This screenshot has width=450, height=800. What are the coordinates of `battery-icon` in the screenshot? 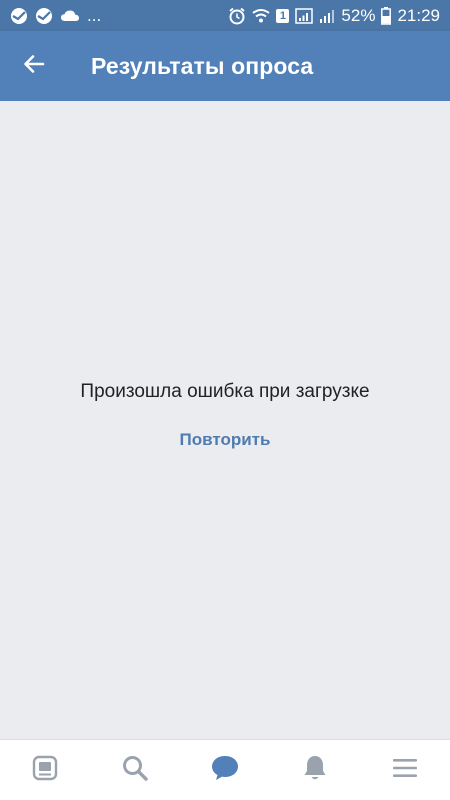 It's located at (386, 15).